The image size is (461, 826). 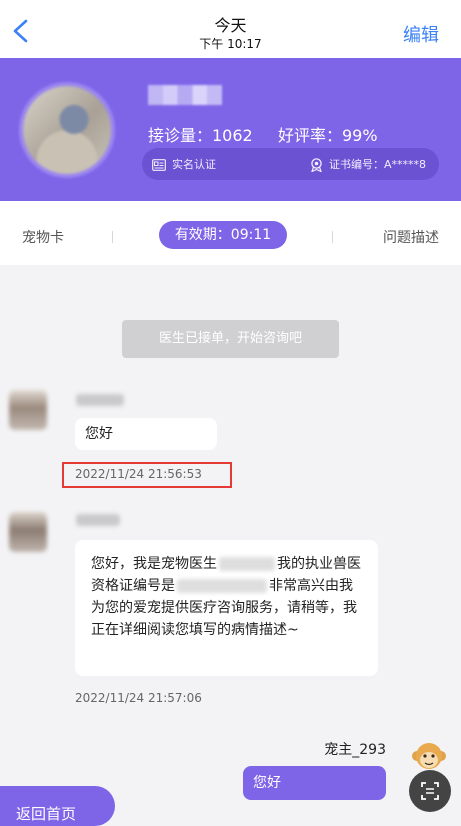 What do you see at coordinates (290, 164) in the screenshot?
I see `certification-bar: 实名认证 证书编号：A*****8` at bounding box center [290, 164].